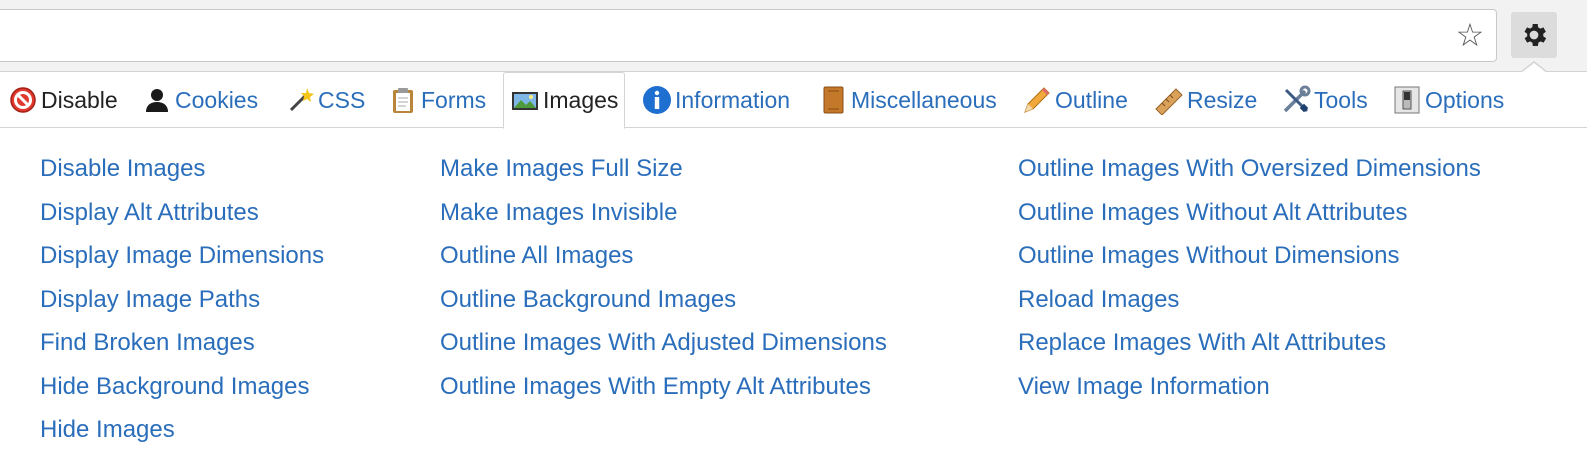 The height and width of the screenshot is (466, 1587). I want to click on menu-item-display-image-dimensions: Display Image Dimensions, so click(182, 259).